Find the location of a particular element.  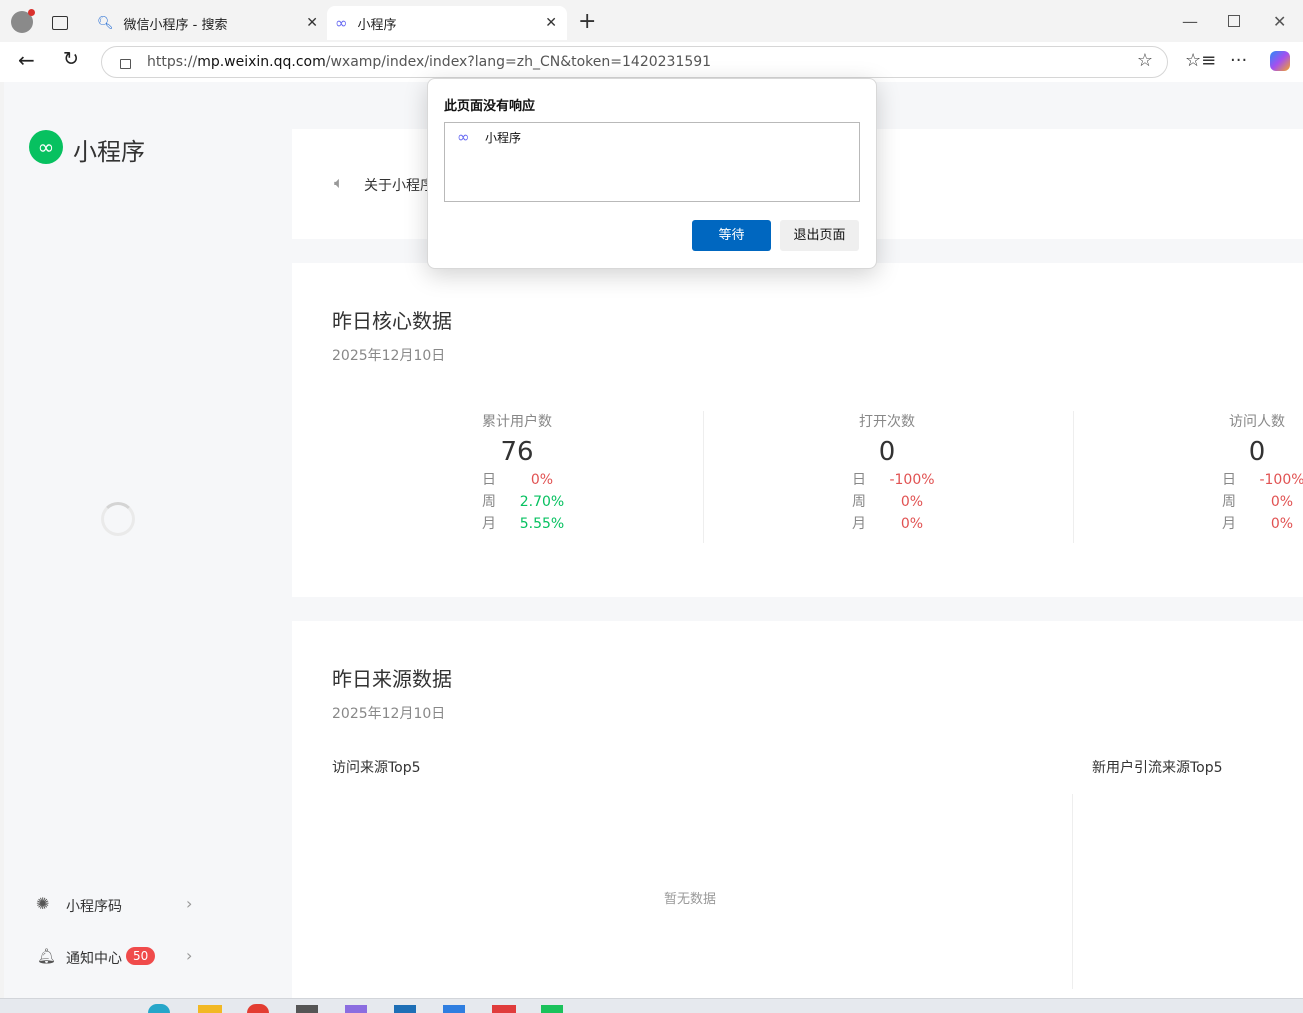

tab-miniprogram: ∞ 小程序 ✕ is located at coordinates (447, 23).